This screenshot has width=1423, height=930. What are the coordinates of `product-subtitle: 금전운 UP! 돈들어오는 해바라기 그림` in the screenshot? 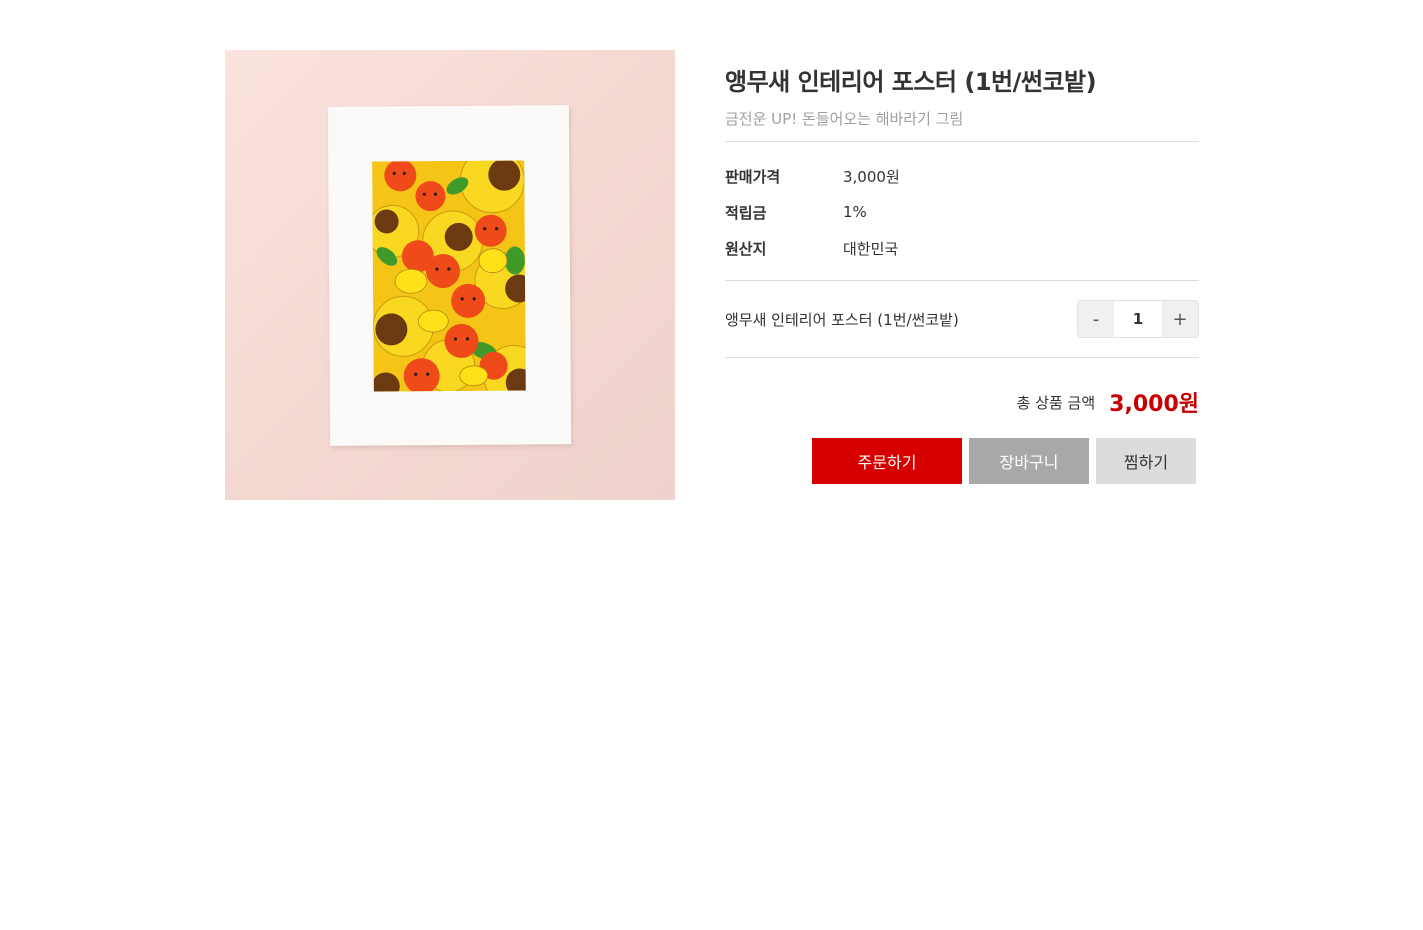 It's located at (844, 119).